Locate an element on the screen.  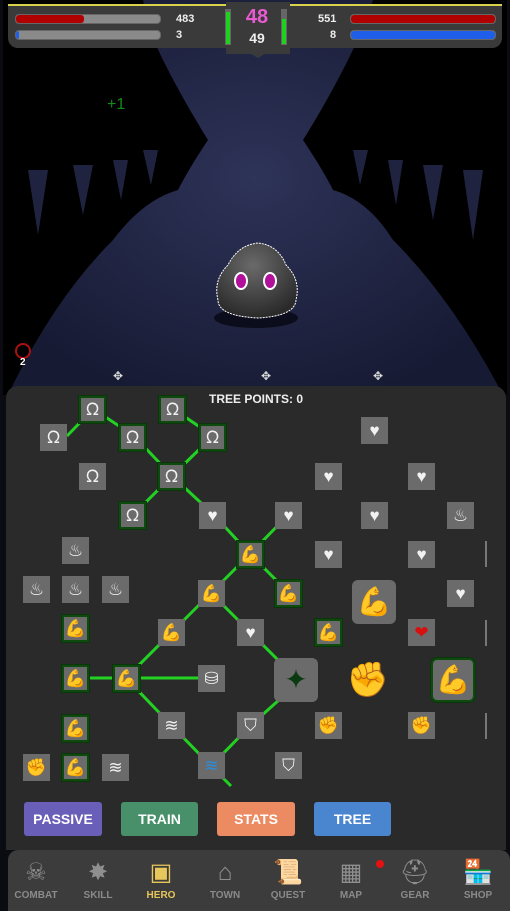
tree-node-big-heart: ❤ is located at coordinates (421, 632).